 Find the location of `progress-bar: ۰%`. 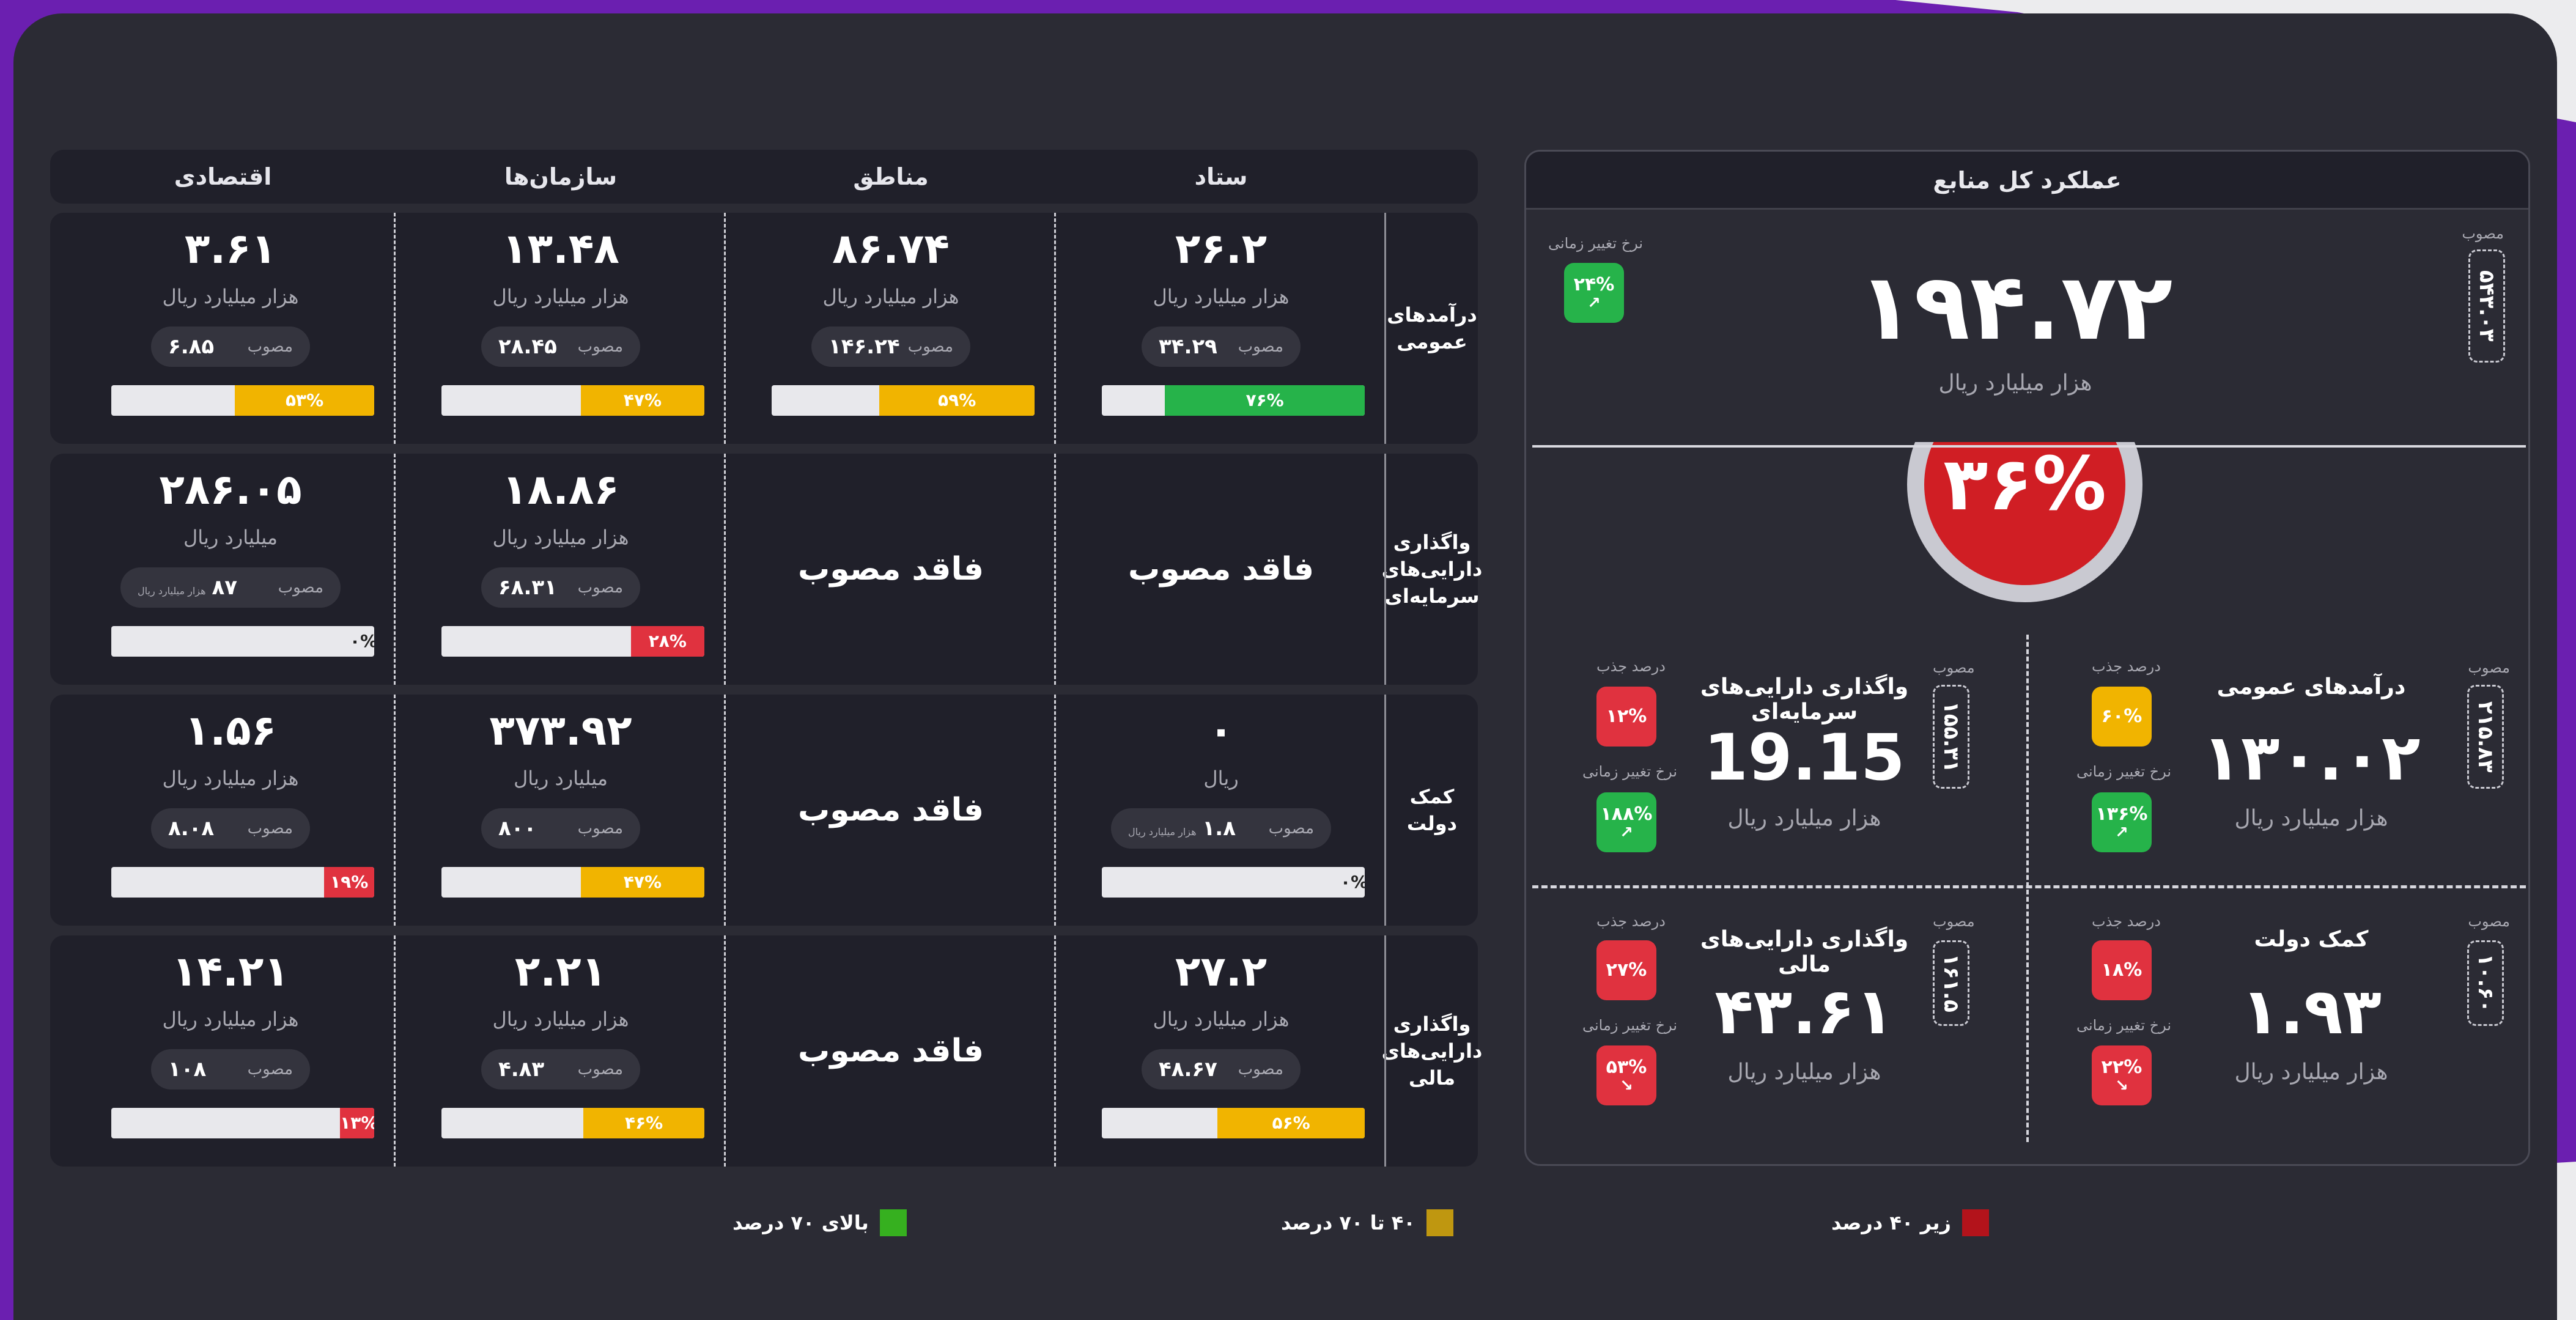

progress-bar: ۰% is located at coordinates (1233, 882).